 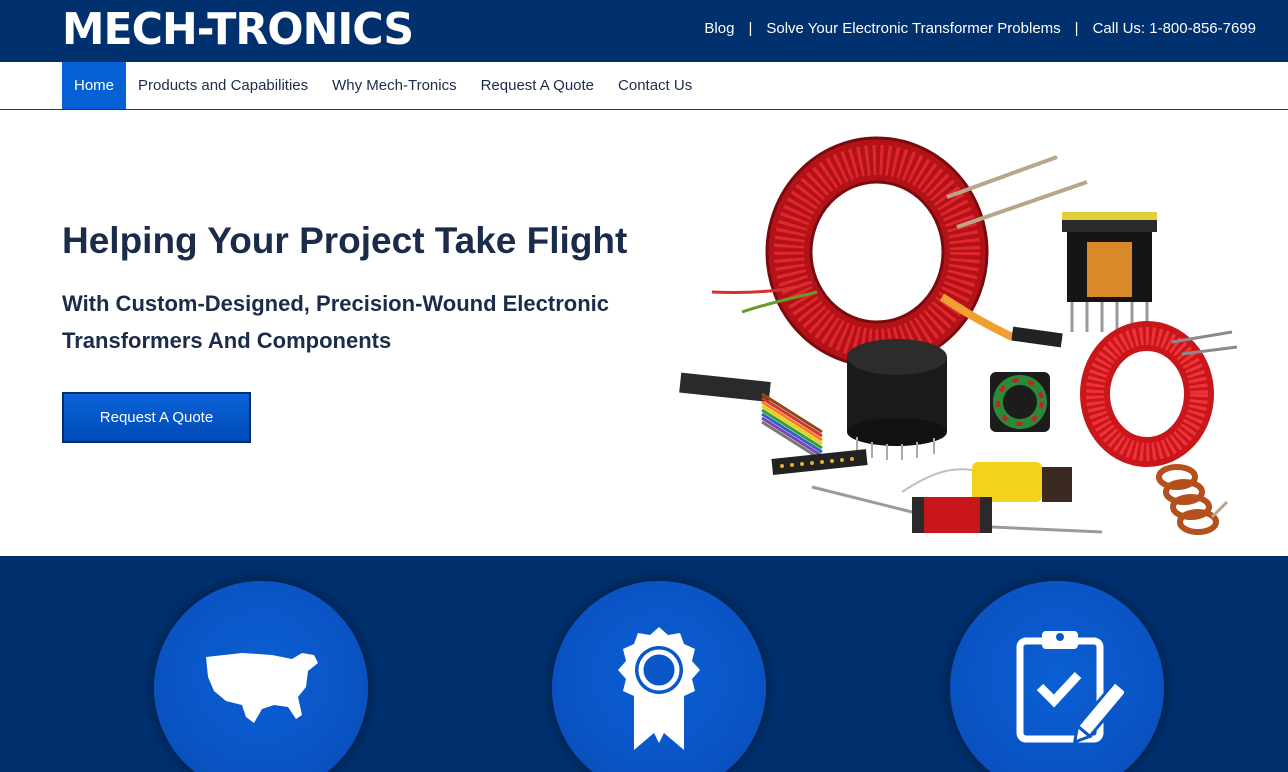 What do you see at coordinates (94, 85) in the screenshot?
I see `nav-item-home: Home` at bounding box center [94, 85].